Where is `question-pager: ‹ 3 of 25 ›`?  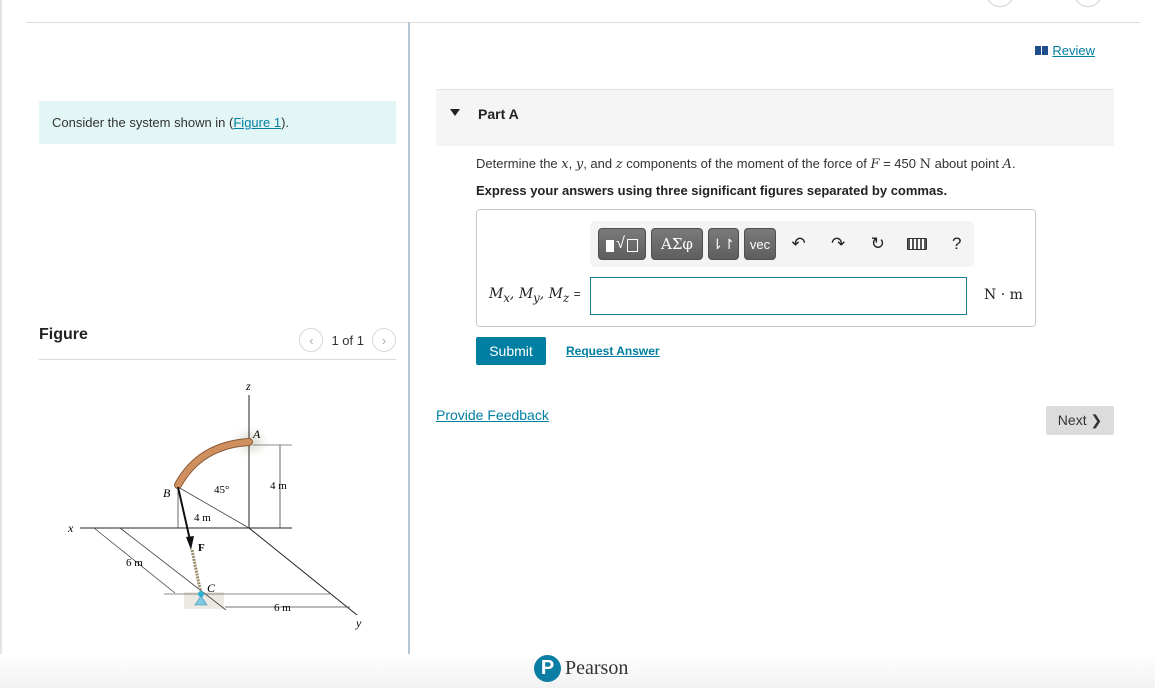
question-pager: ‹ 3 of 25 › is located at coordinates (1044, 4).